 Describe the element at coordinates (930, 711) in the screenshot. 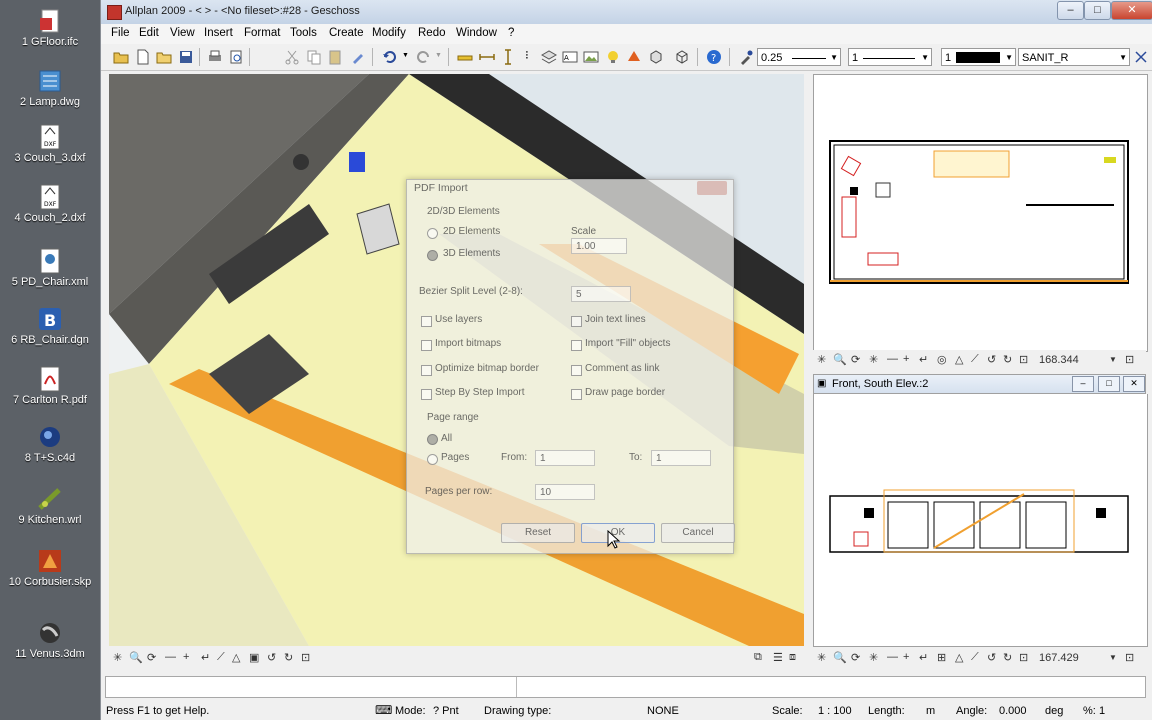

I see `length-unit: m` at that location.